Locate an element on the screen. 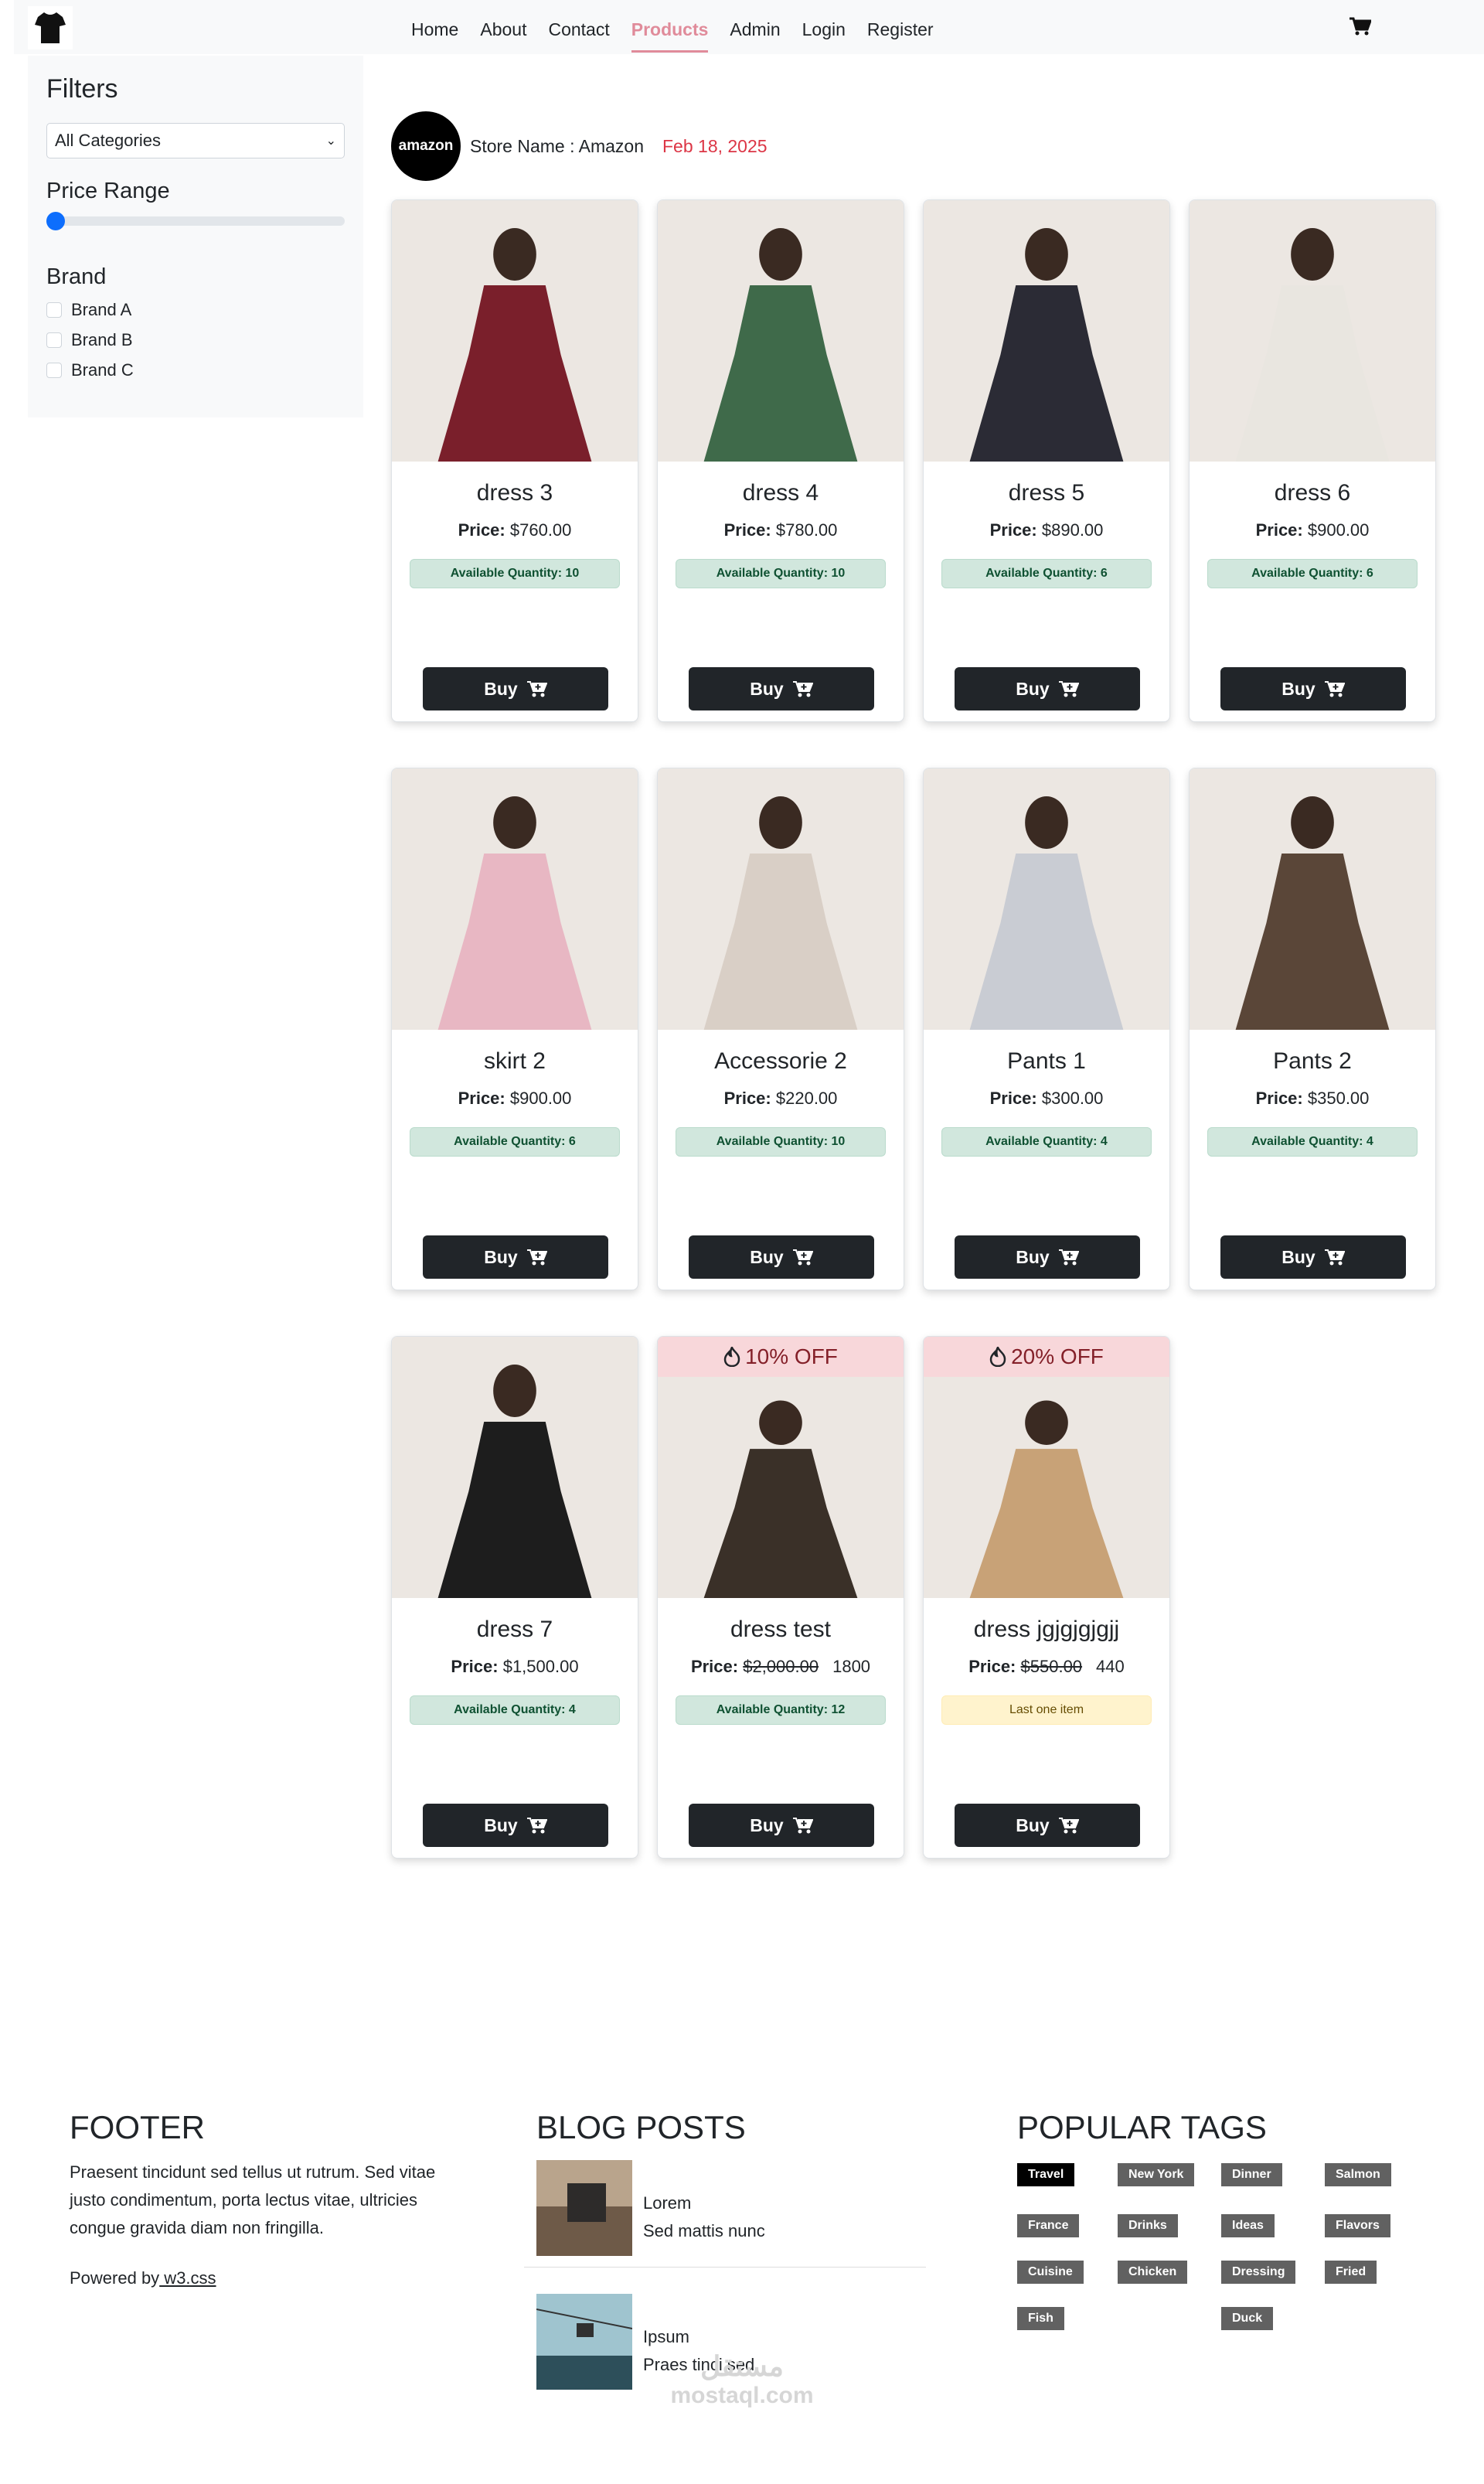 This screenshot has height=2484, width=1484. tag-salmon: Salmon is located at coordinates (1358, 2174).